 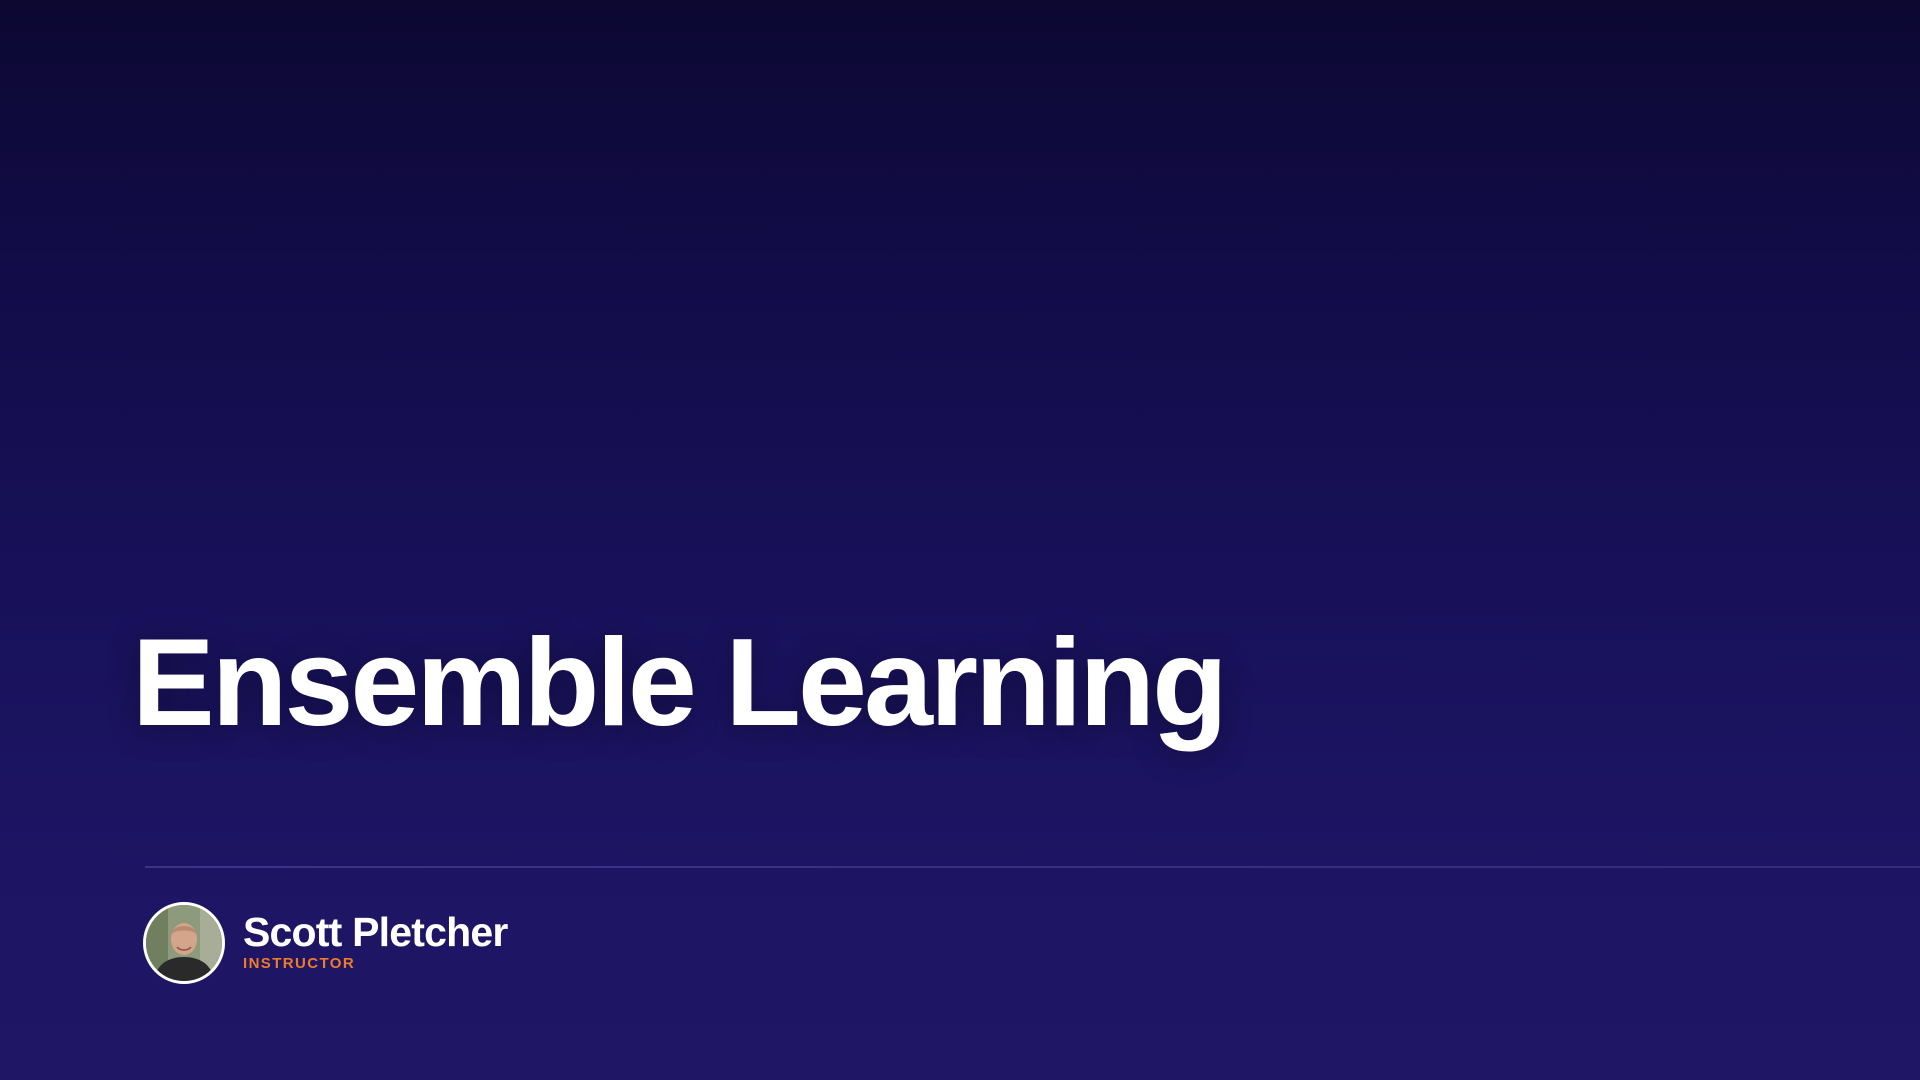 I want to click on instructor-name: Scott Pletcher, so click(x=375, y=932).